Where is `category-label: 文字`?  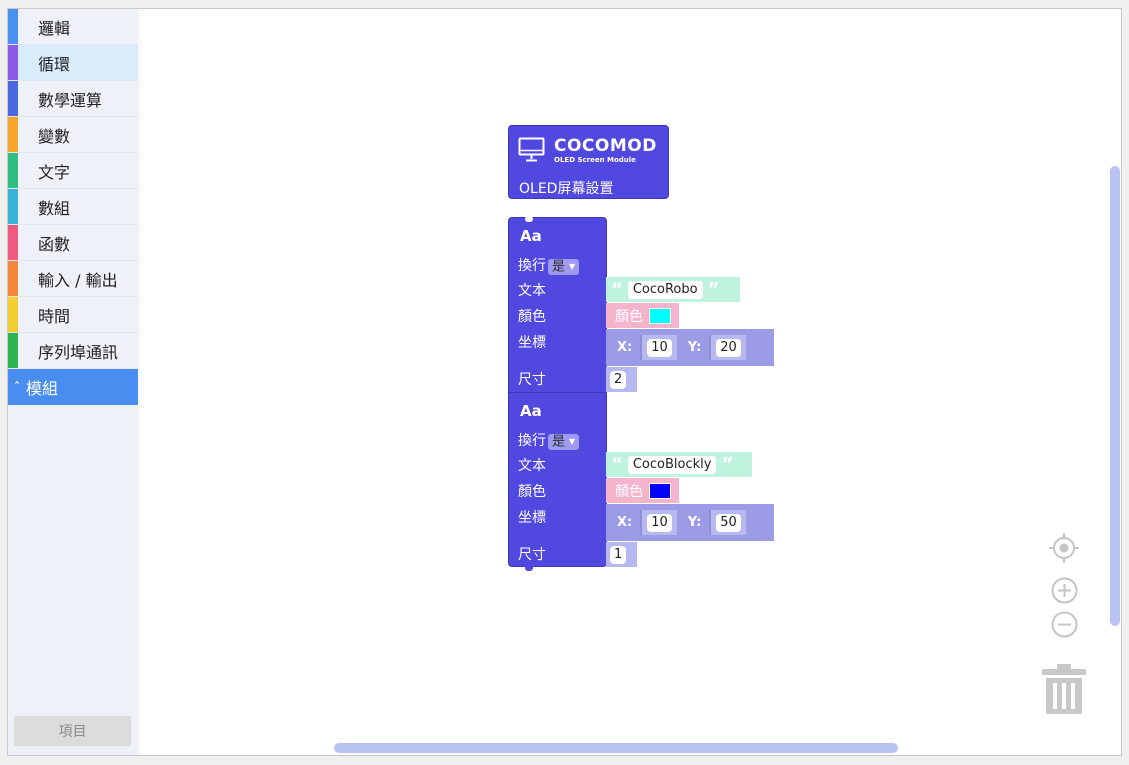
category-label: 文字 is located at coordinates (54, 172).